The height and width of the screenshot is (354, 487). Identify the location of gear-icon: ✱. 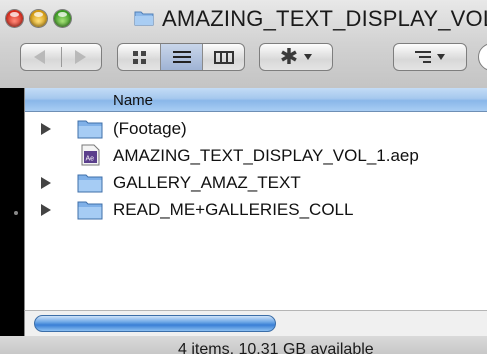
(289, 56).